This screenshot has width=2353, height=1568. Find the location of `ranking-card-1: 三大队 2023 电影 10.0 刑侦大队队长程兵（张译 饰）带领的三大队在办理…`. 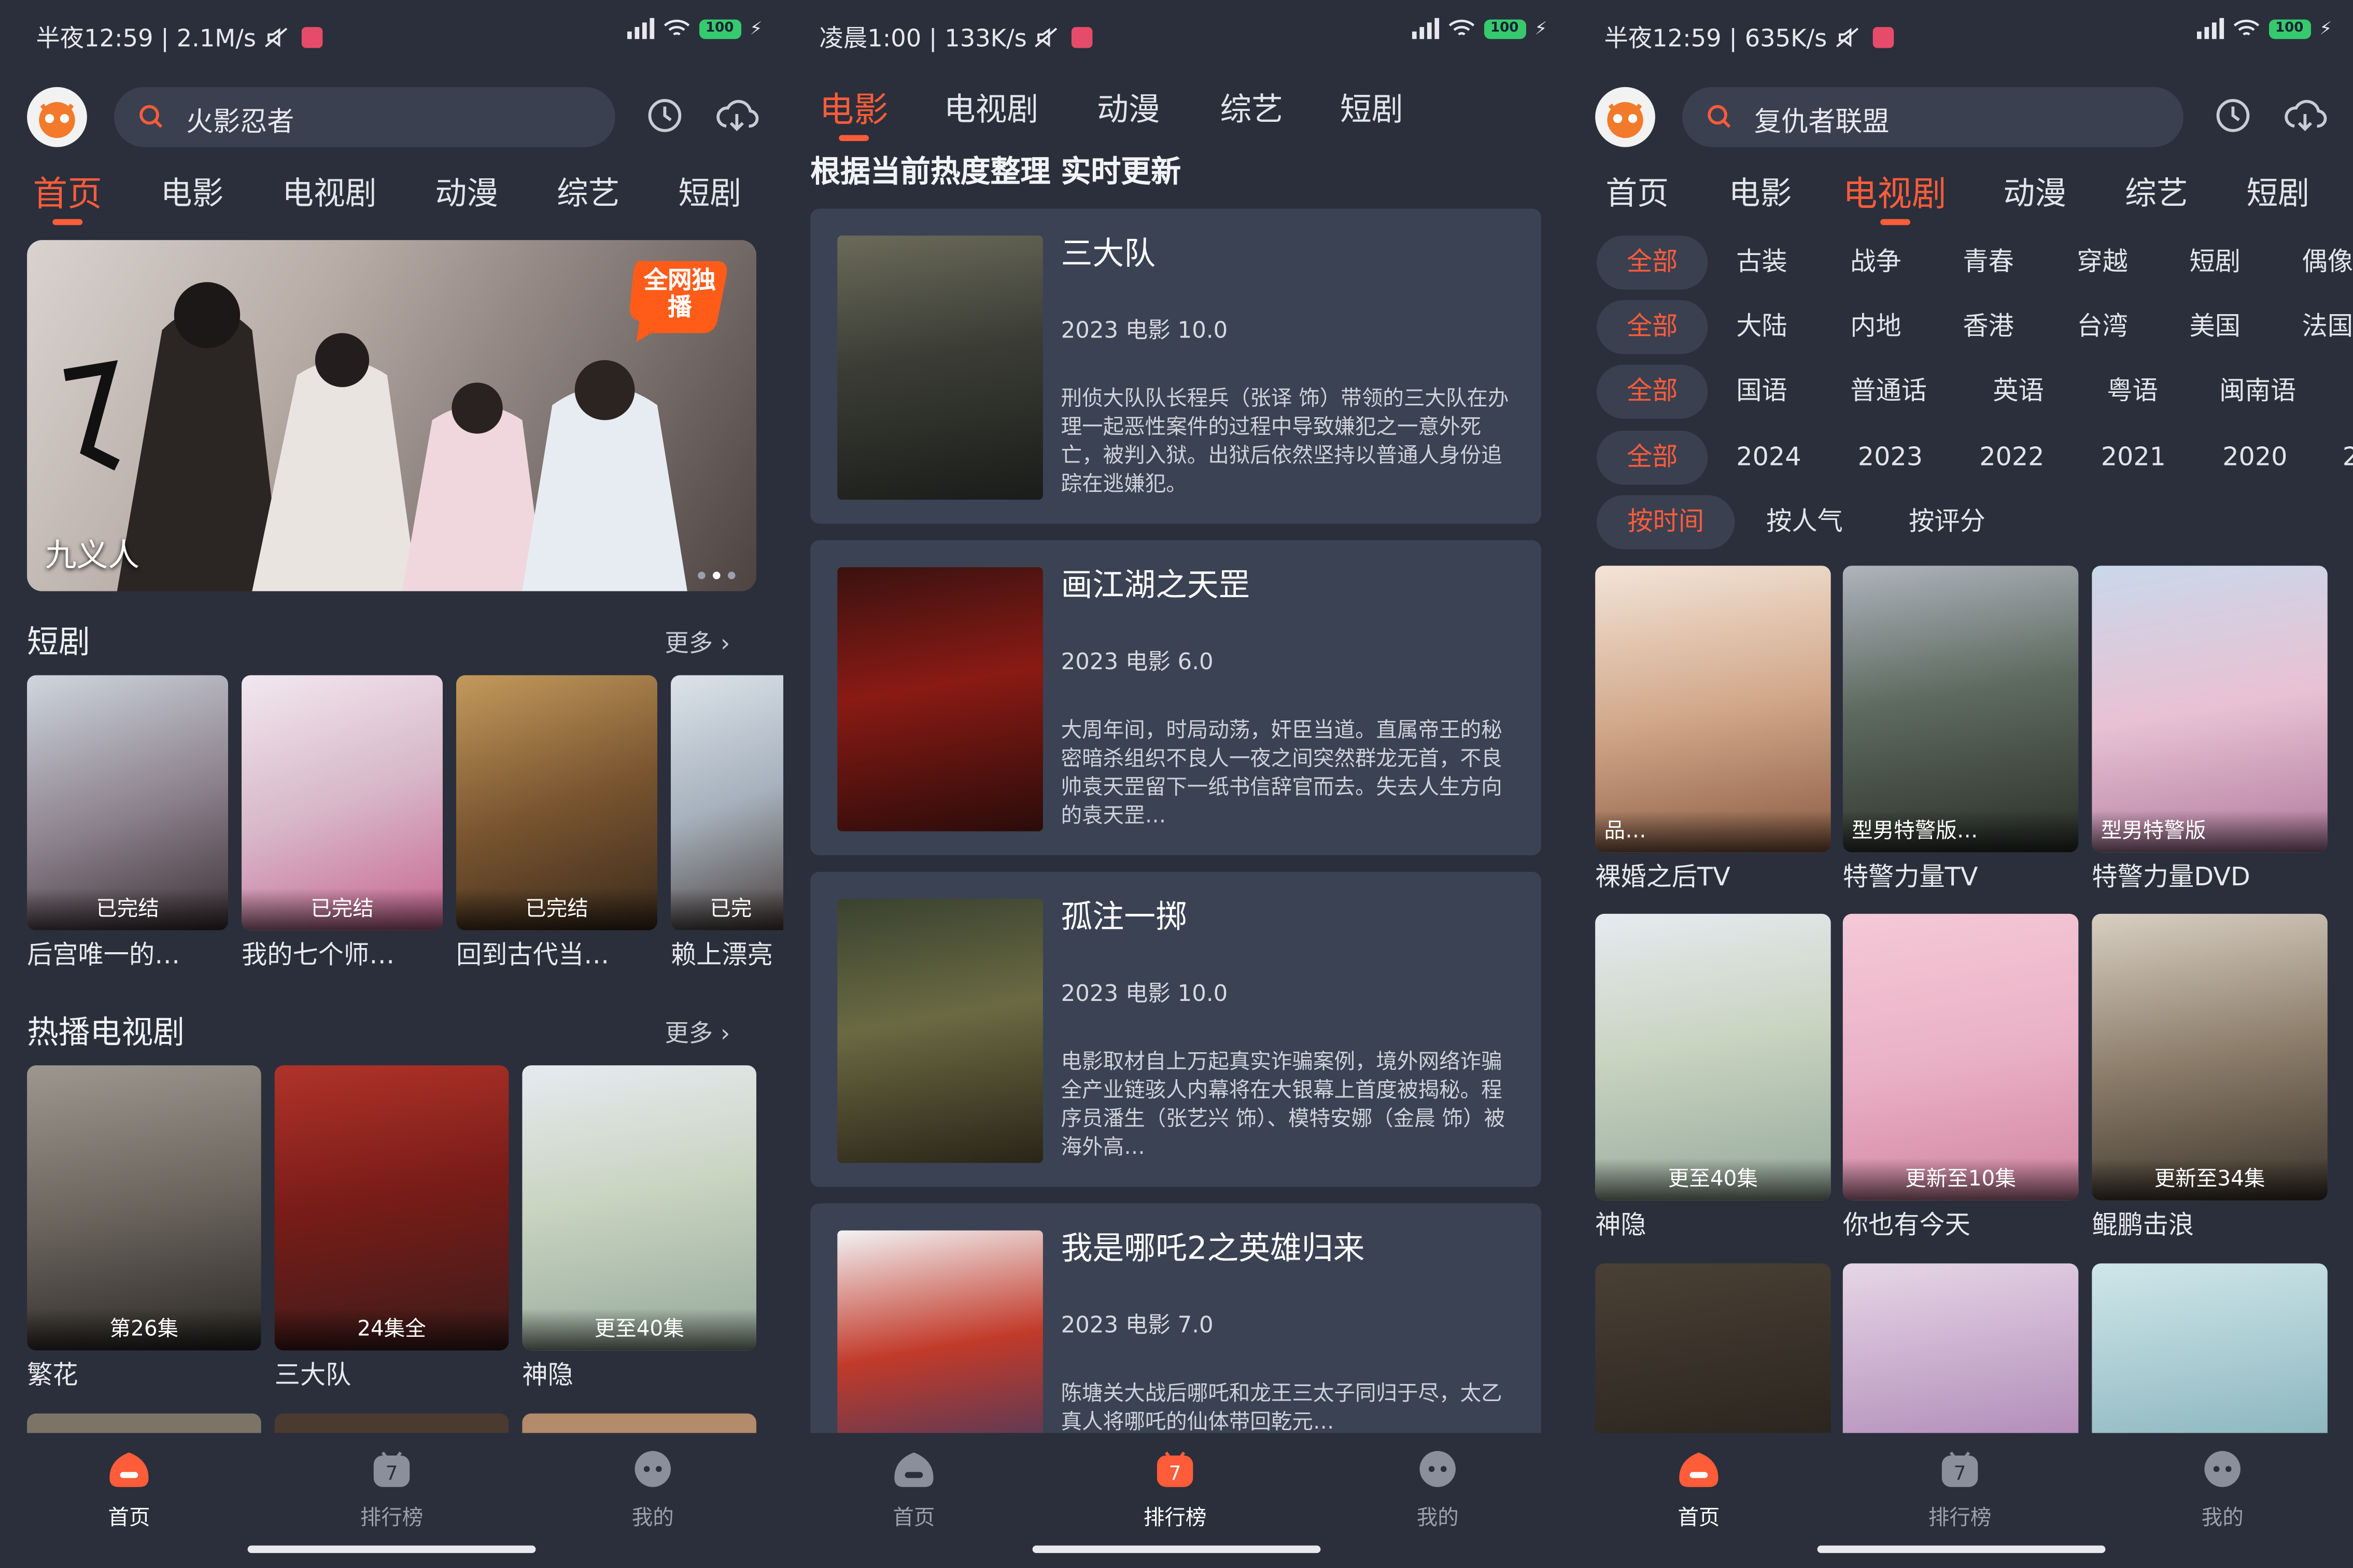

ranking-card-1: 三大队 2023 电影 10.0 刑侦大队队长程兵（张译 饰）带领的三大队在办理… is located at coordinates (1175, 366).